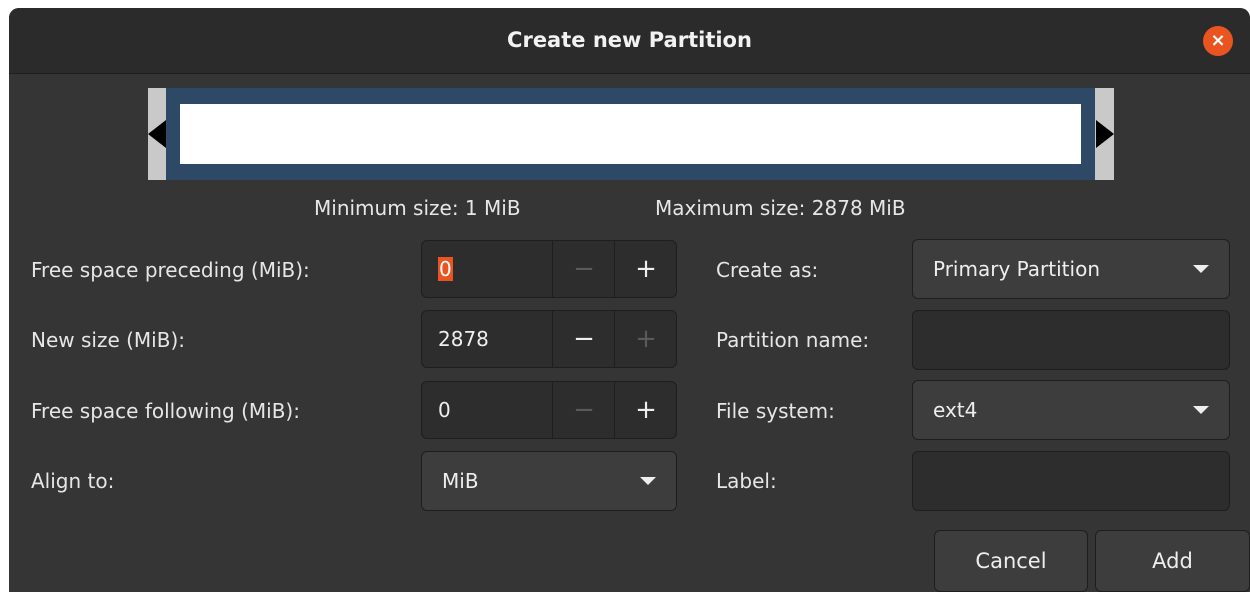  What do you see at coordinates (445, 269) in the screenshot?
I see `free-space-preceding-value: 0` at bounding box center [445, 269].